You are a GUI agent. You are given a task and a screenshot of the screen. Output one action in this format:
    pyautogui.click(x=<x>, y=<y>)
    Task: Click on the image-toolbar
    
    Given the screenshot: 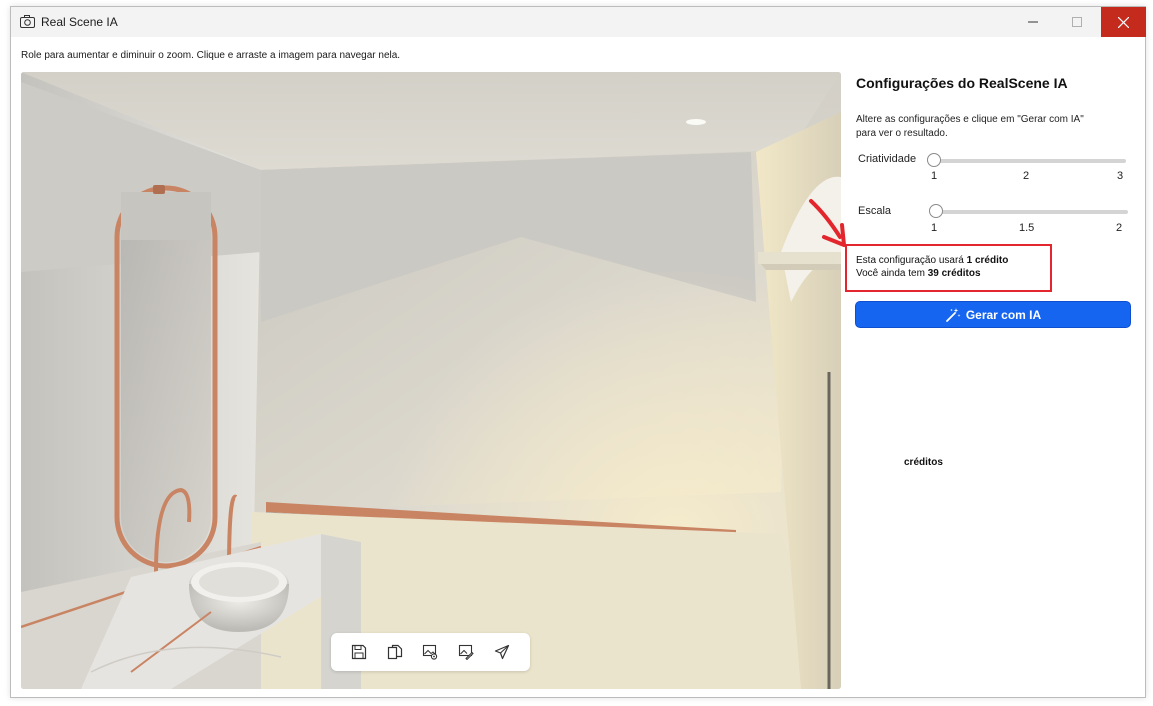 What is the action you would take?
    pyautogui.click(x=430, y=652)
    